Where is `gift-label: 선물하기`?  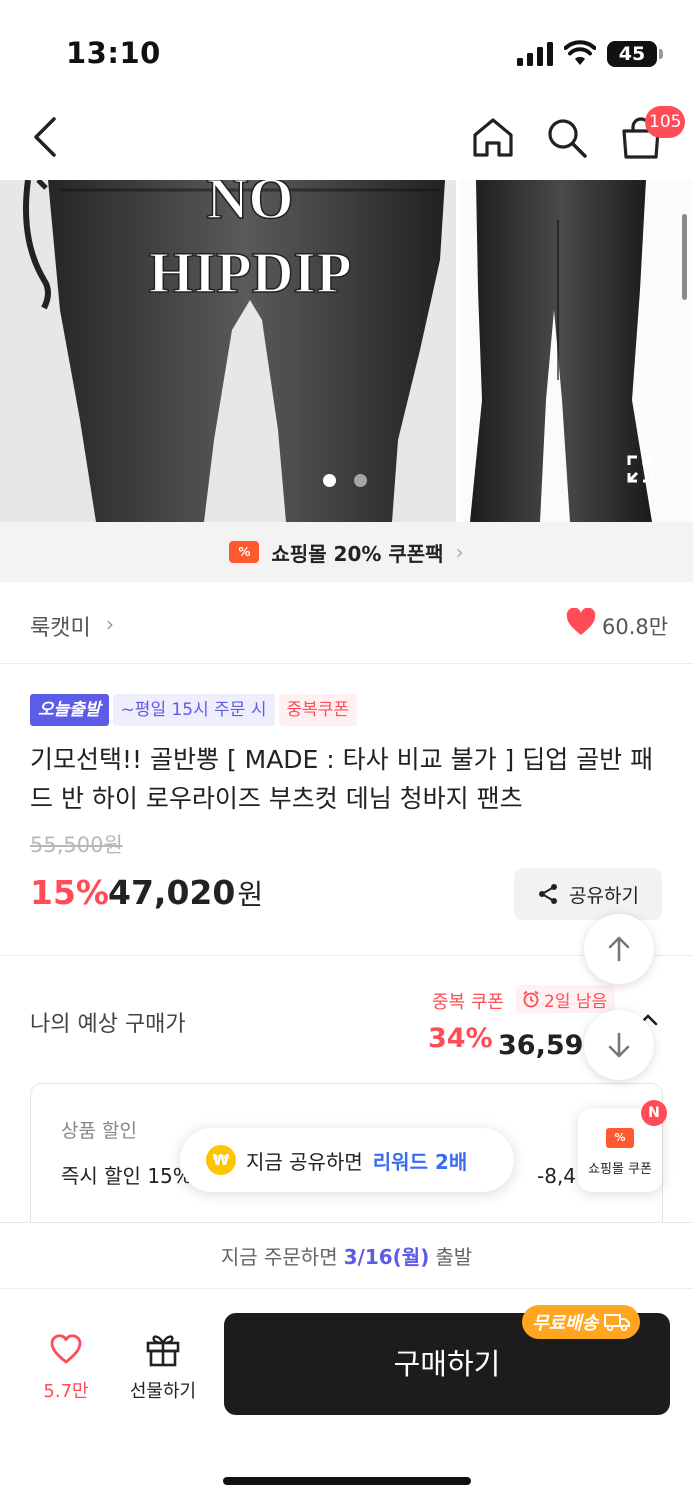
gift-label: 선물하기 is located at coordinates (163, 1391).